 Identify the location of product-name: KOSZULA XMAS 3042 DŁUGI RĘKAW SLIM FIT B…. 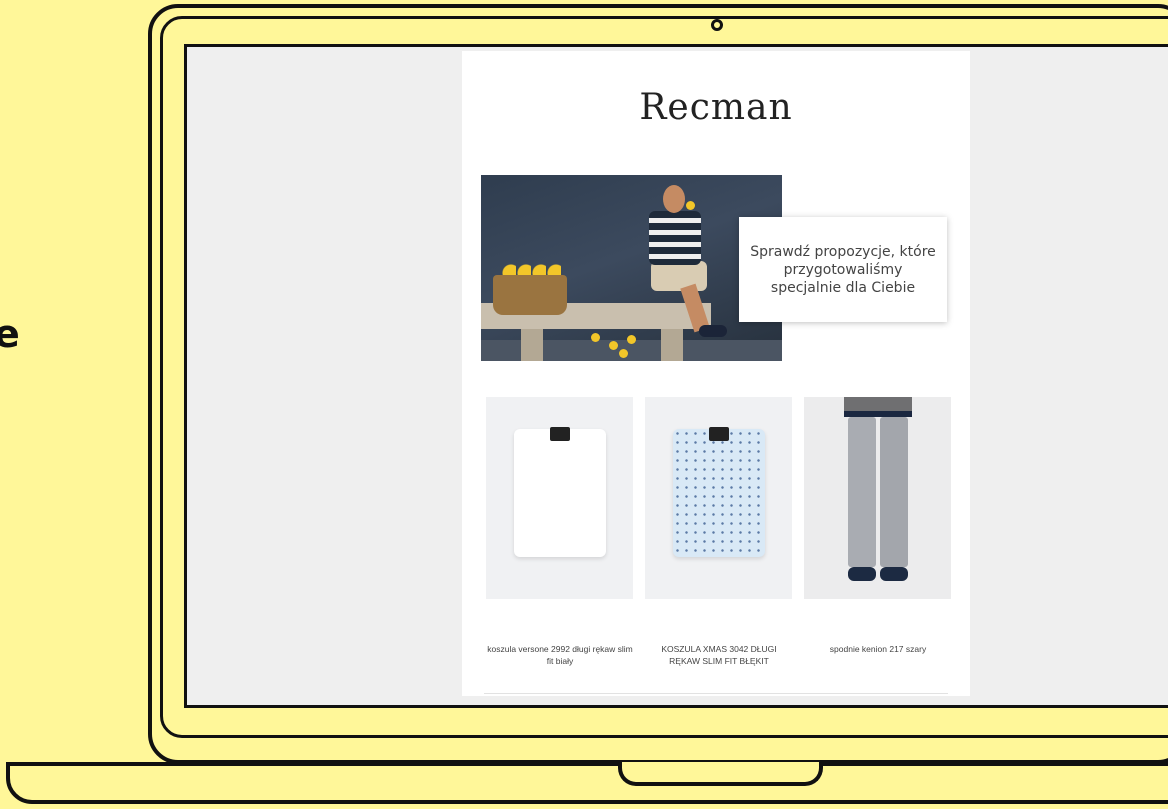
(719, 655).